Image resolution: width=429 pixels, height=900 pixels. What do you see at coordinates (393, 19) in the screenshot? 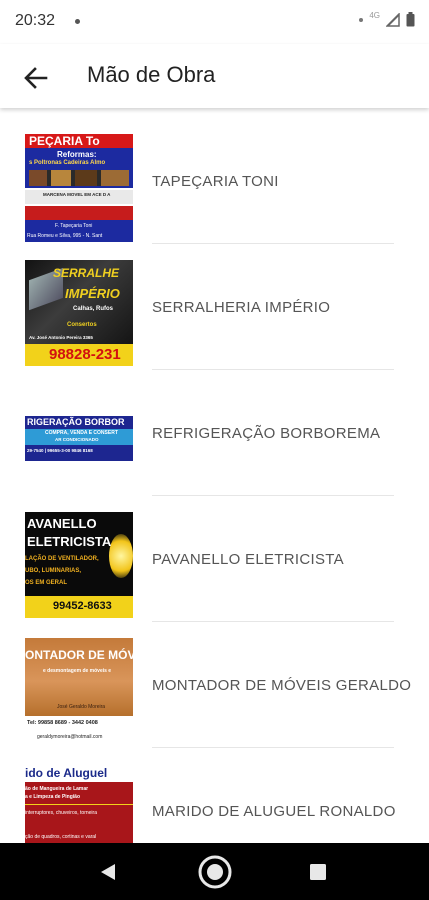
I see `signal-icon` at bounding box center [393, 19].